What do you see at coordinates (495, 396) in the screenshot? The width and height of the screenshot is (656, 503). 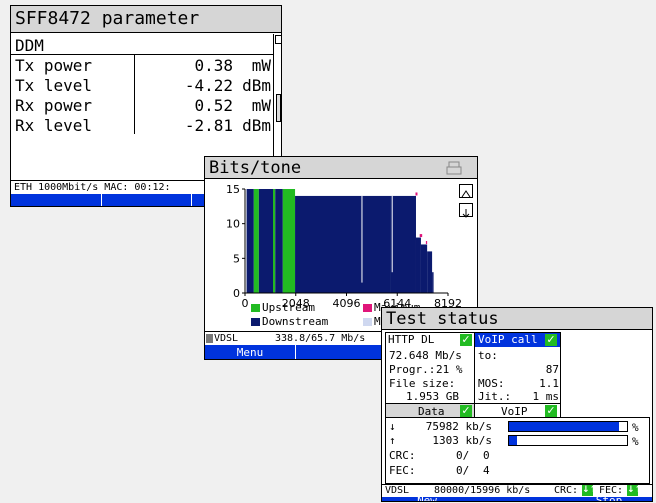 I see `jitter-label: Jit.:` at bounding box center [495, 396].